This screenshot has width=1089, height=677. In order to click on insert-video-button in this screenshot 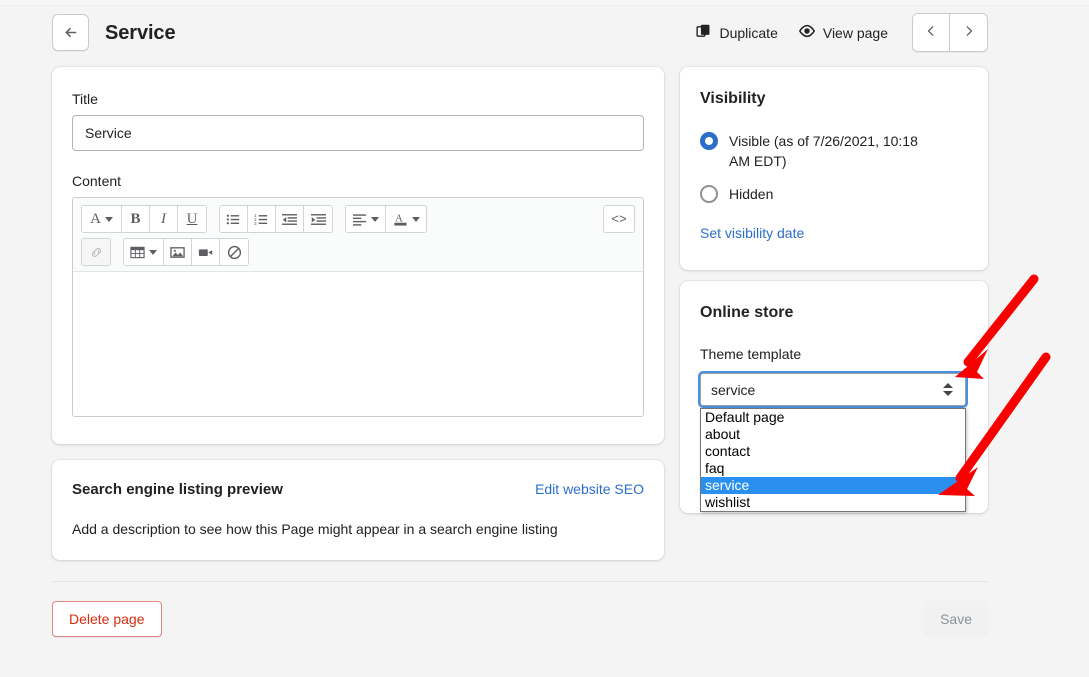, I will do `click(206, 252)`.